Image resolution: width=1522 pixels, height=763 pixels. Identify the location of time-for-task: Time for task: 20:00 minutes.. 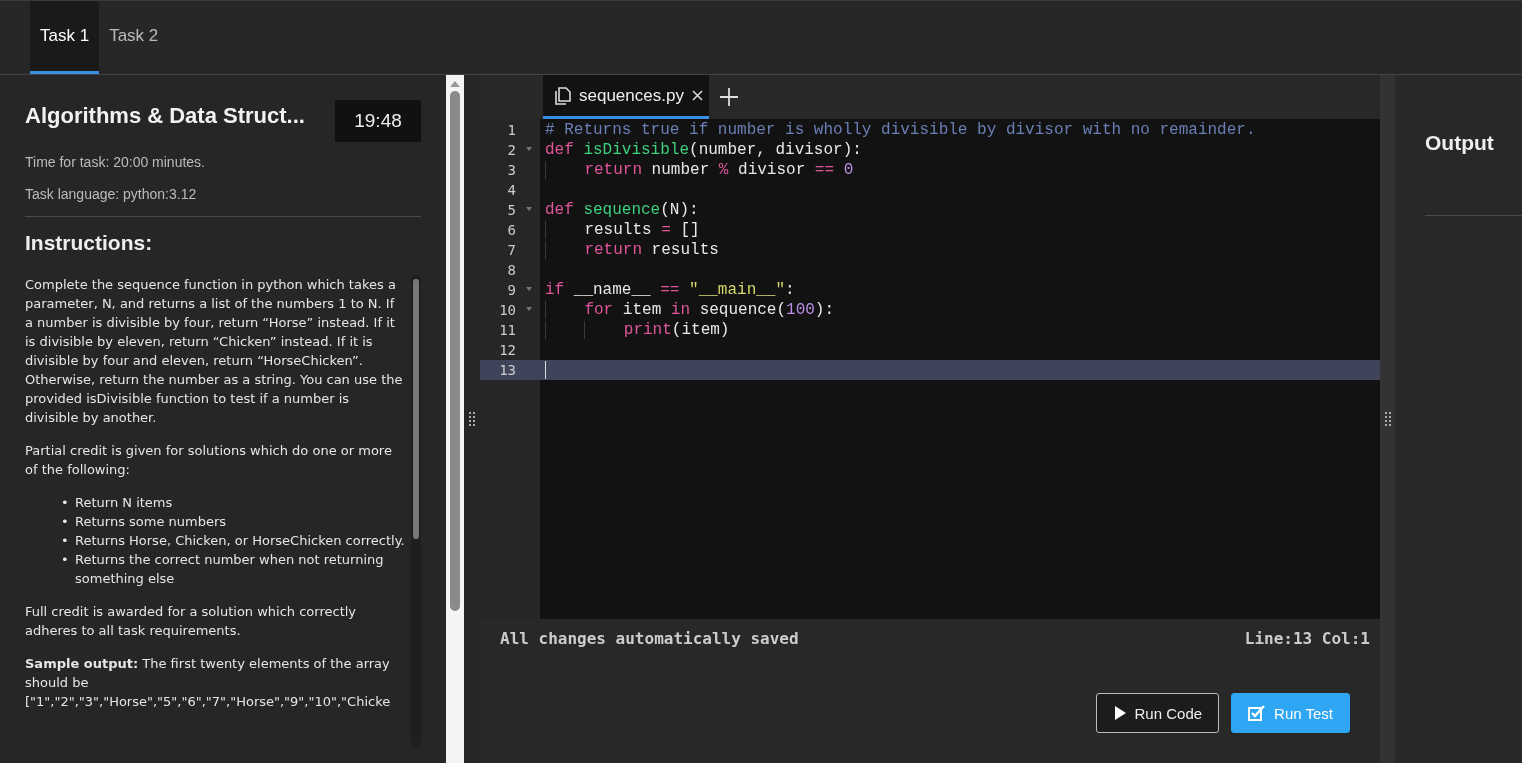
(115, 162).